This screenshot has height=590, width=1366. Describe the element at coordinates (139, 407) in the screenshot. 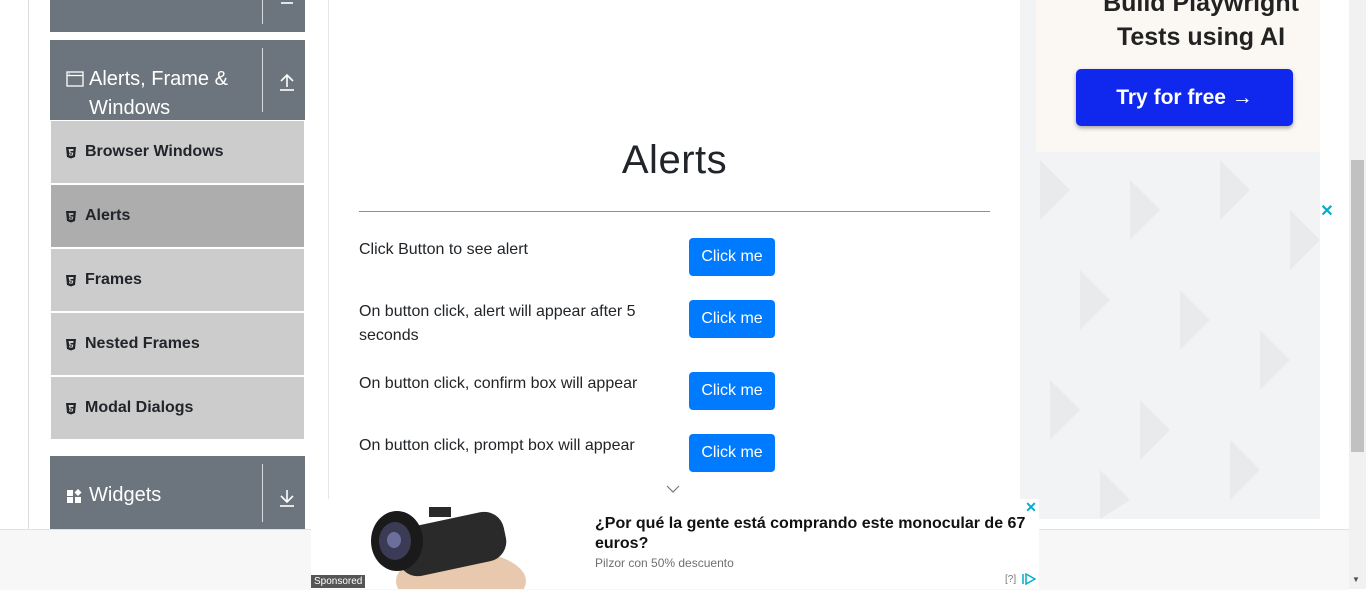

I see `sidebar-item-label: Modal Dialogs` at that location.